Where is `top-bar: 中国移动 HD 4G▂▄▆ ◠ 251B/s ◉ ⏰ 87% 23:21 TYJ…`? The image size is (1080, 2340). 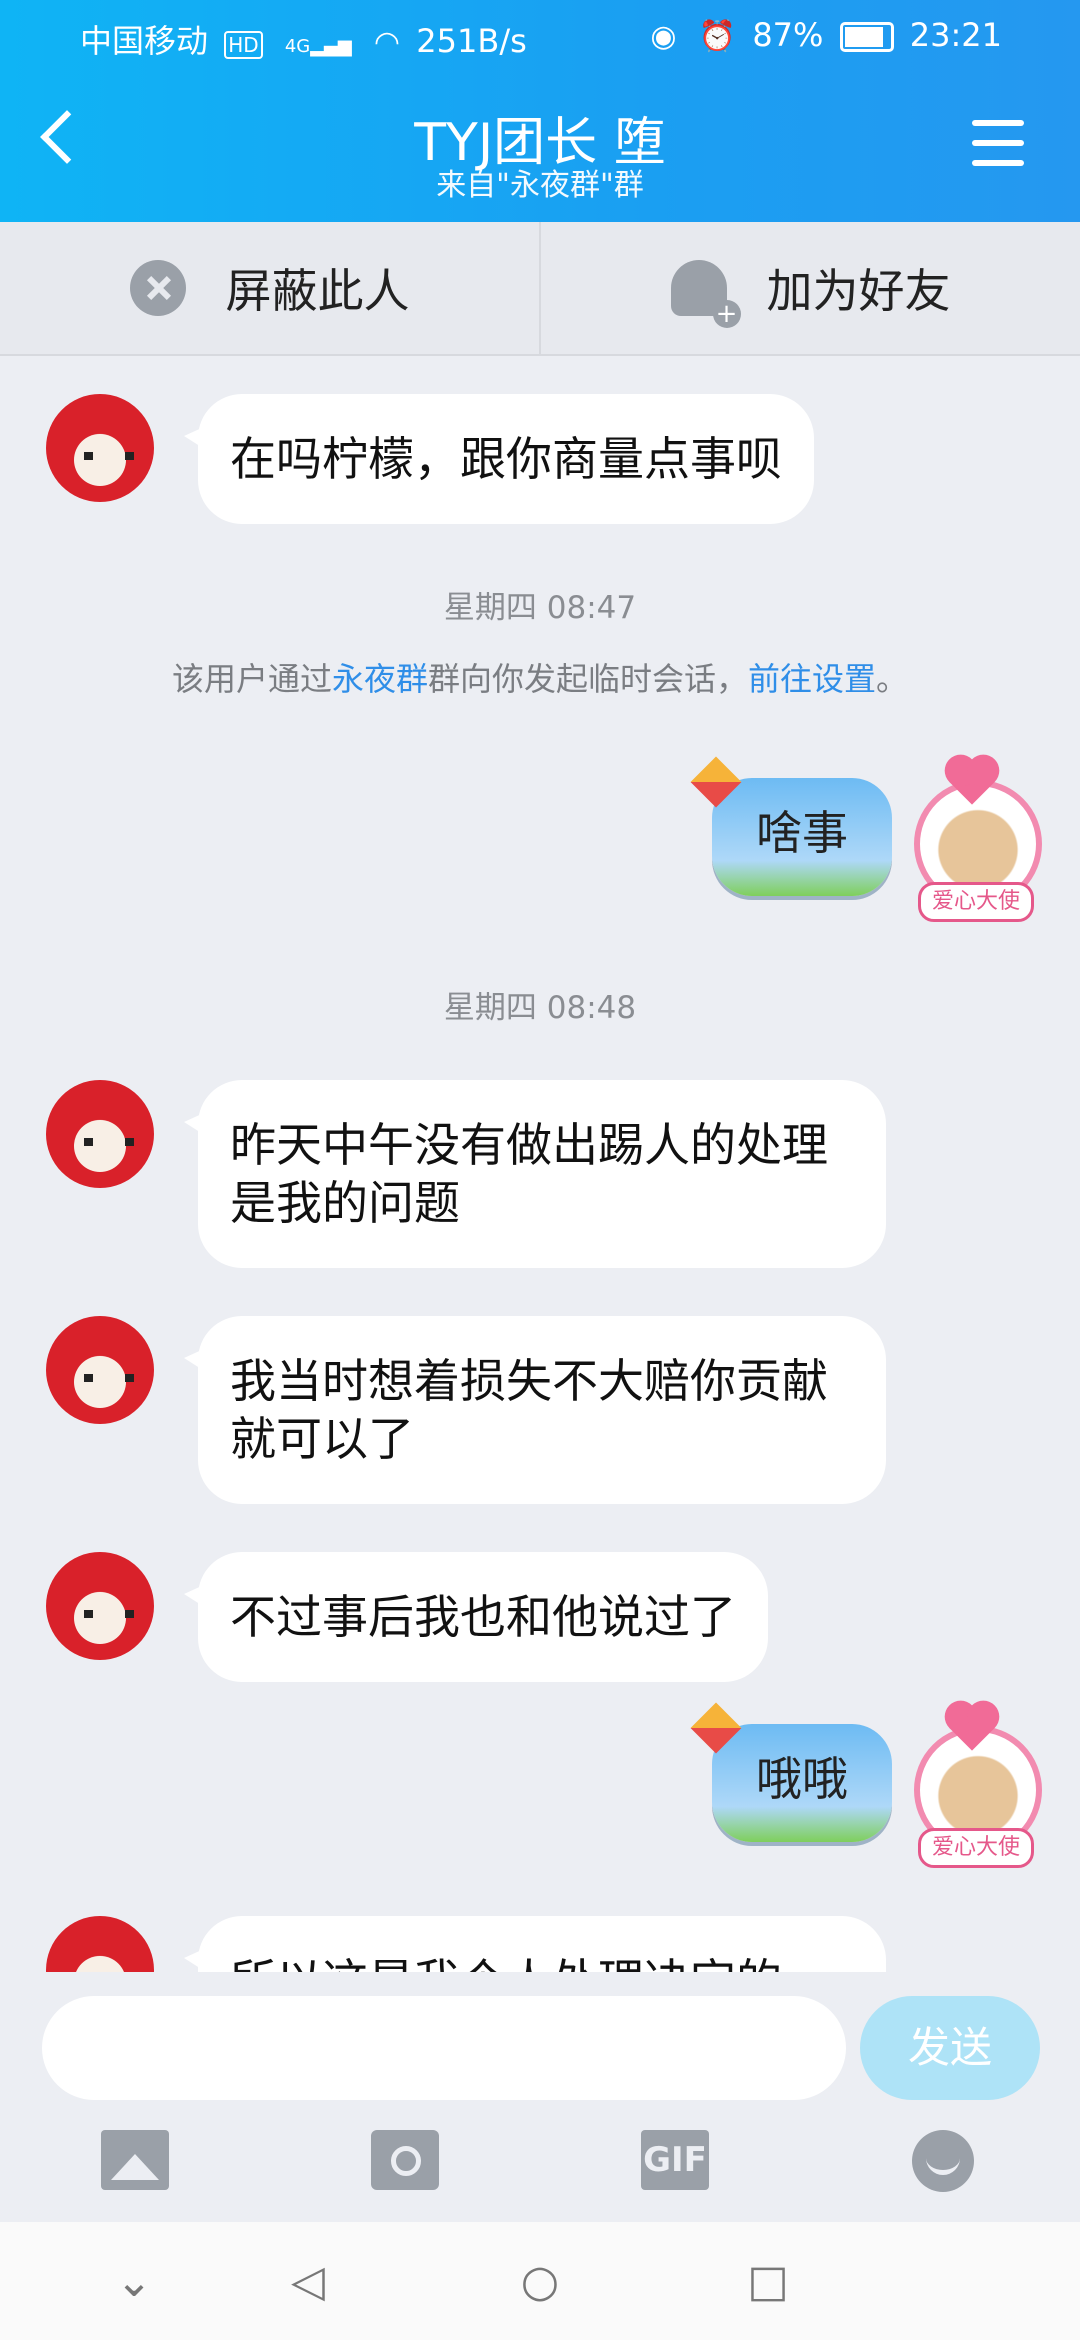
top-bar: 中国移动 HD 4G▂▄▆ ◠ 251B/s ◉ ⏰ 87% 23:21 TYJ… is located at coordinates (540, 111).